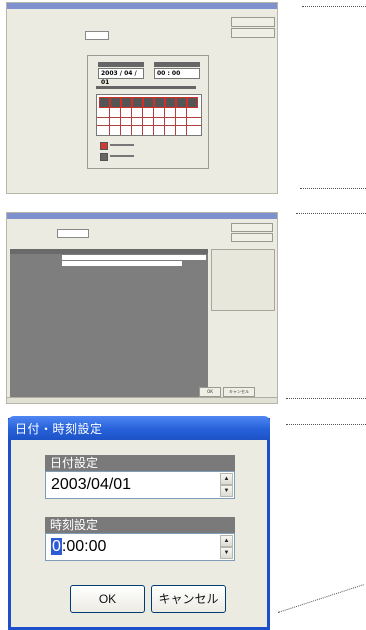  What do you see at coordinates (149, 115) in the screenshot?
I see `schedule-grid` at bounding box center [149, 115].